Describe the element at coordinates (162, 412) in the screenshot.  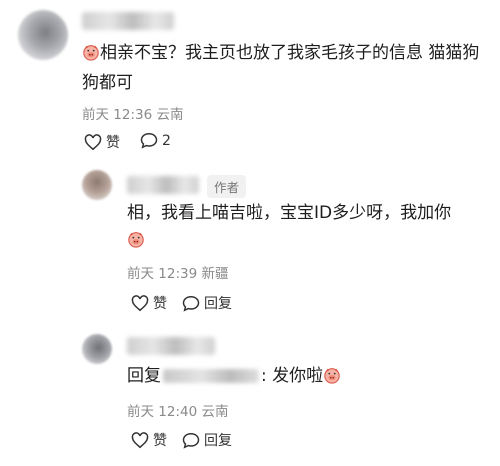
I see `reply-time: 前天 12:40` at that location.